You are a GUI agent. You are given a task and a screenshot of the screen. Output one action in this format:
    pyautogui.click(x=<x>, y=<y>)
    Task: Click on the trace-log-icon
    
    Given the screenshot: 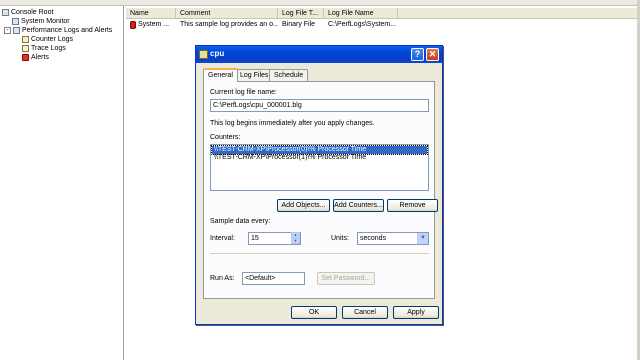 What is the action you would take?
    pyautogui.click(x=25, y=48)
    